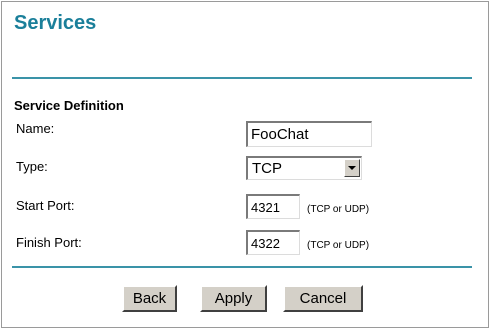  I want to click on type-select-value: TCP, so click(267, 168).